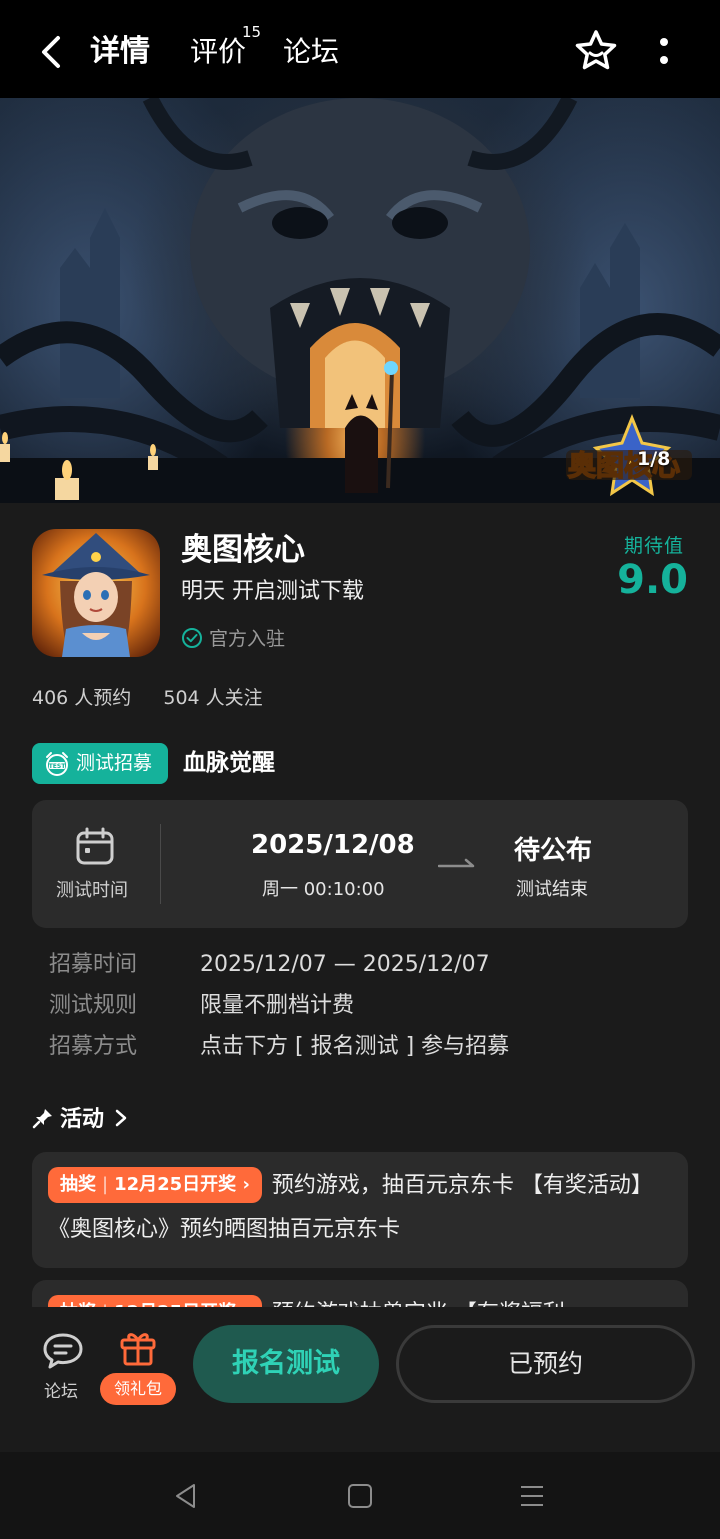 The image size is (720, 1539). What do you see at coordinates (147, 698) in the screenshot?
I see `stats-row: 406 人预约 504 人关注` at bounding box center [147, 698].